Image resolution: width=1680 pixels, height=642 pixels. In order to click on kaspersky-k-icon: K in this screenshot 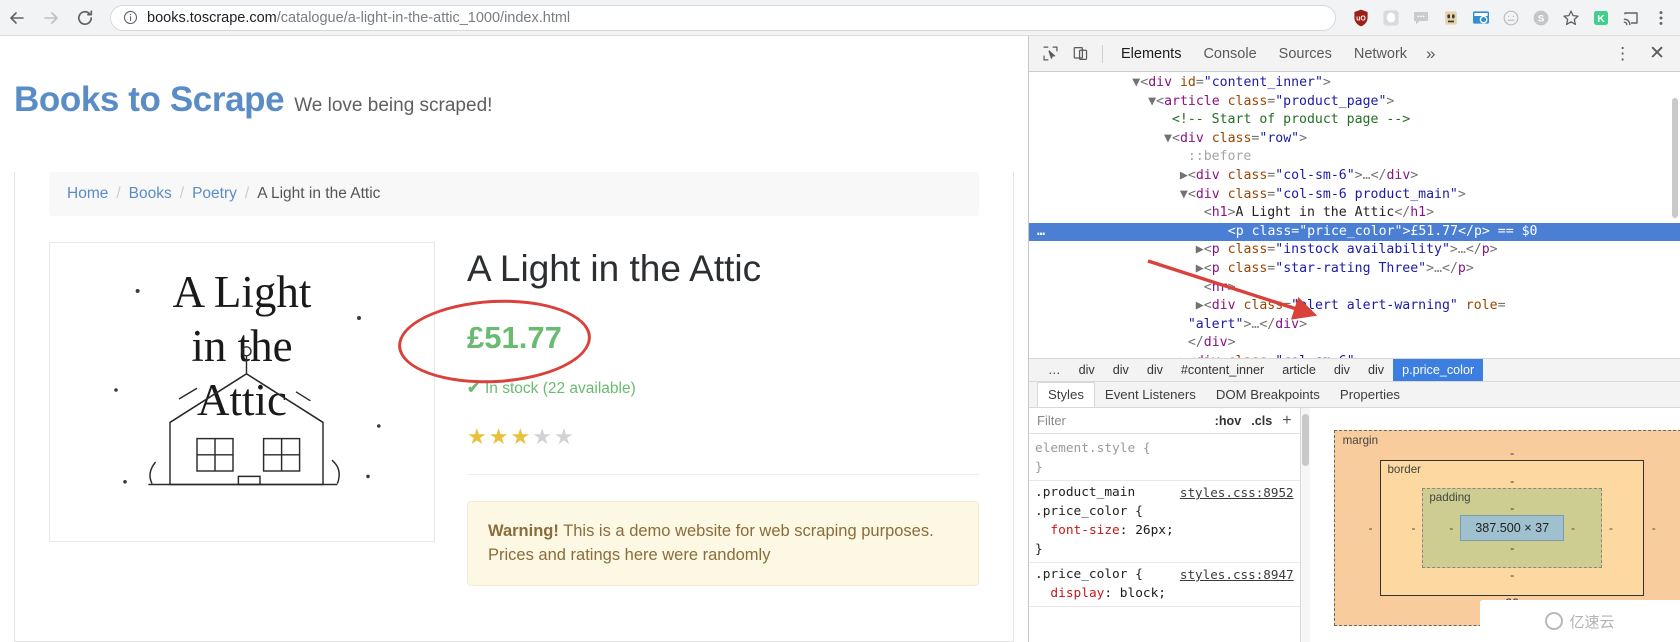, I will do `click(1601, 18)`.